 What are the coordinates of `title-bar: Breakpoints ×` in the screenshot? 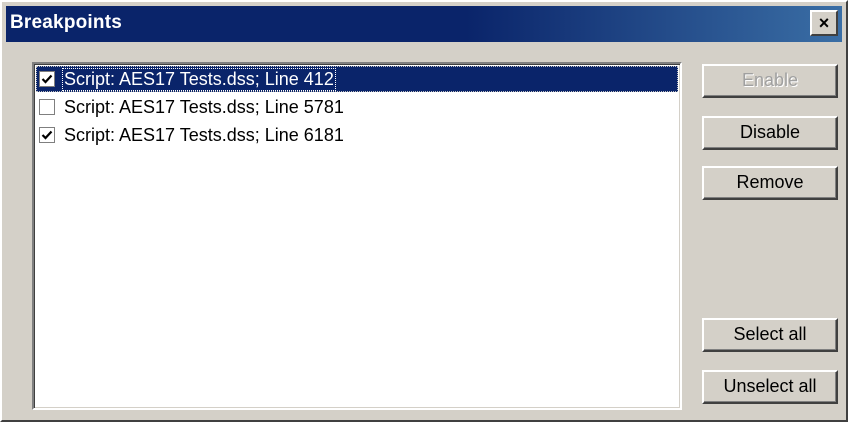 It's located at (424, 24).